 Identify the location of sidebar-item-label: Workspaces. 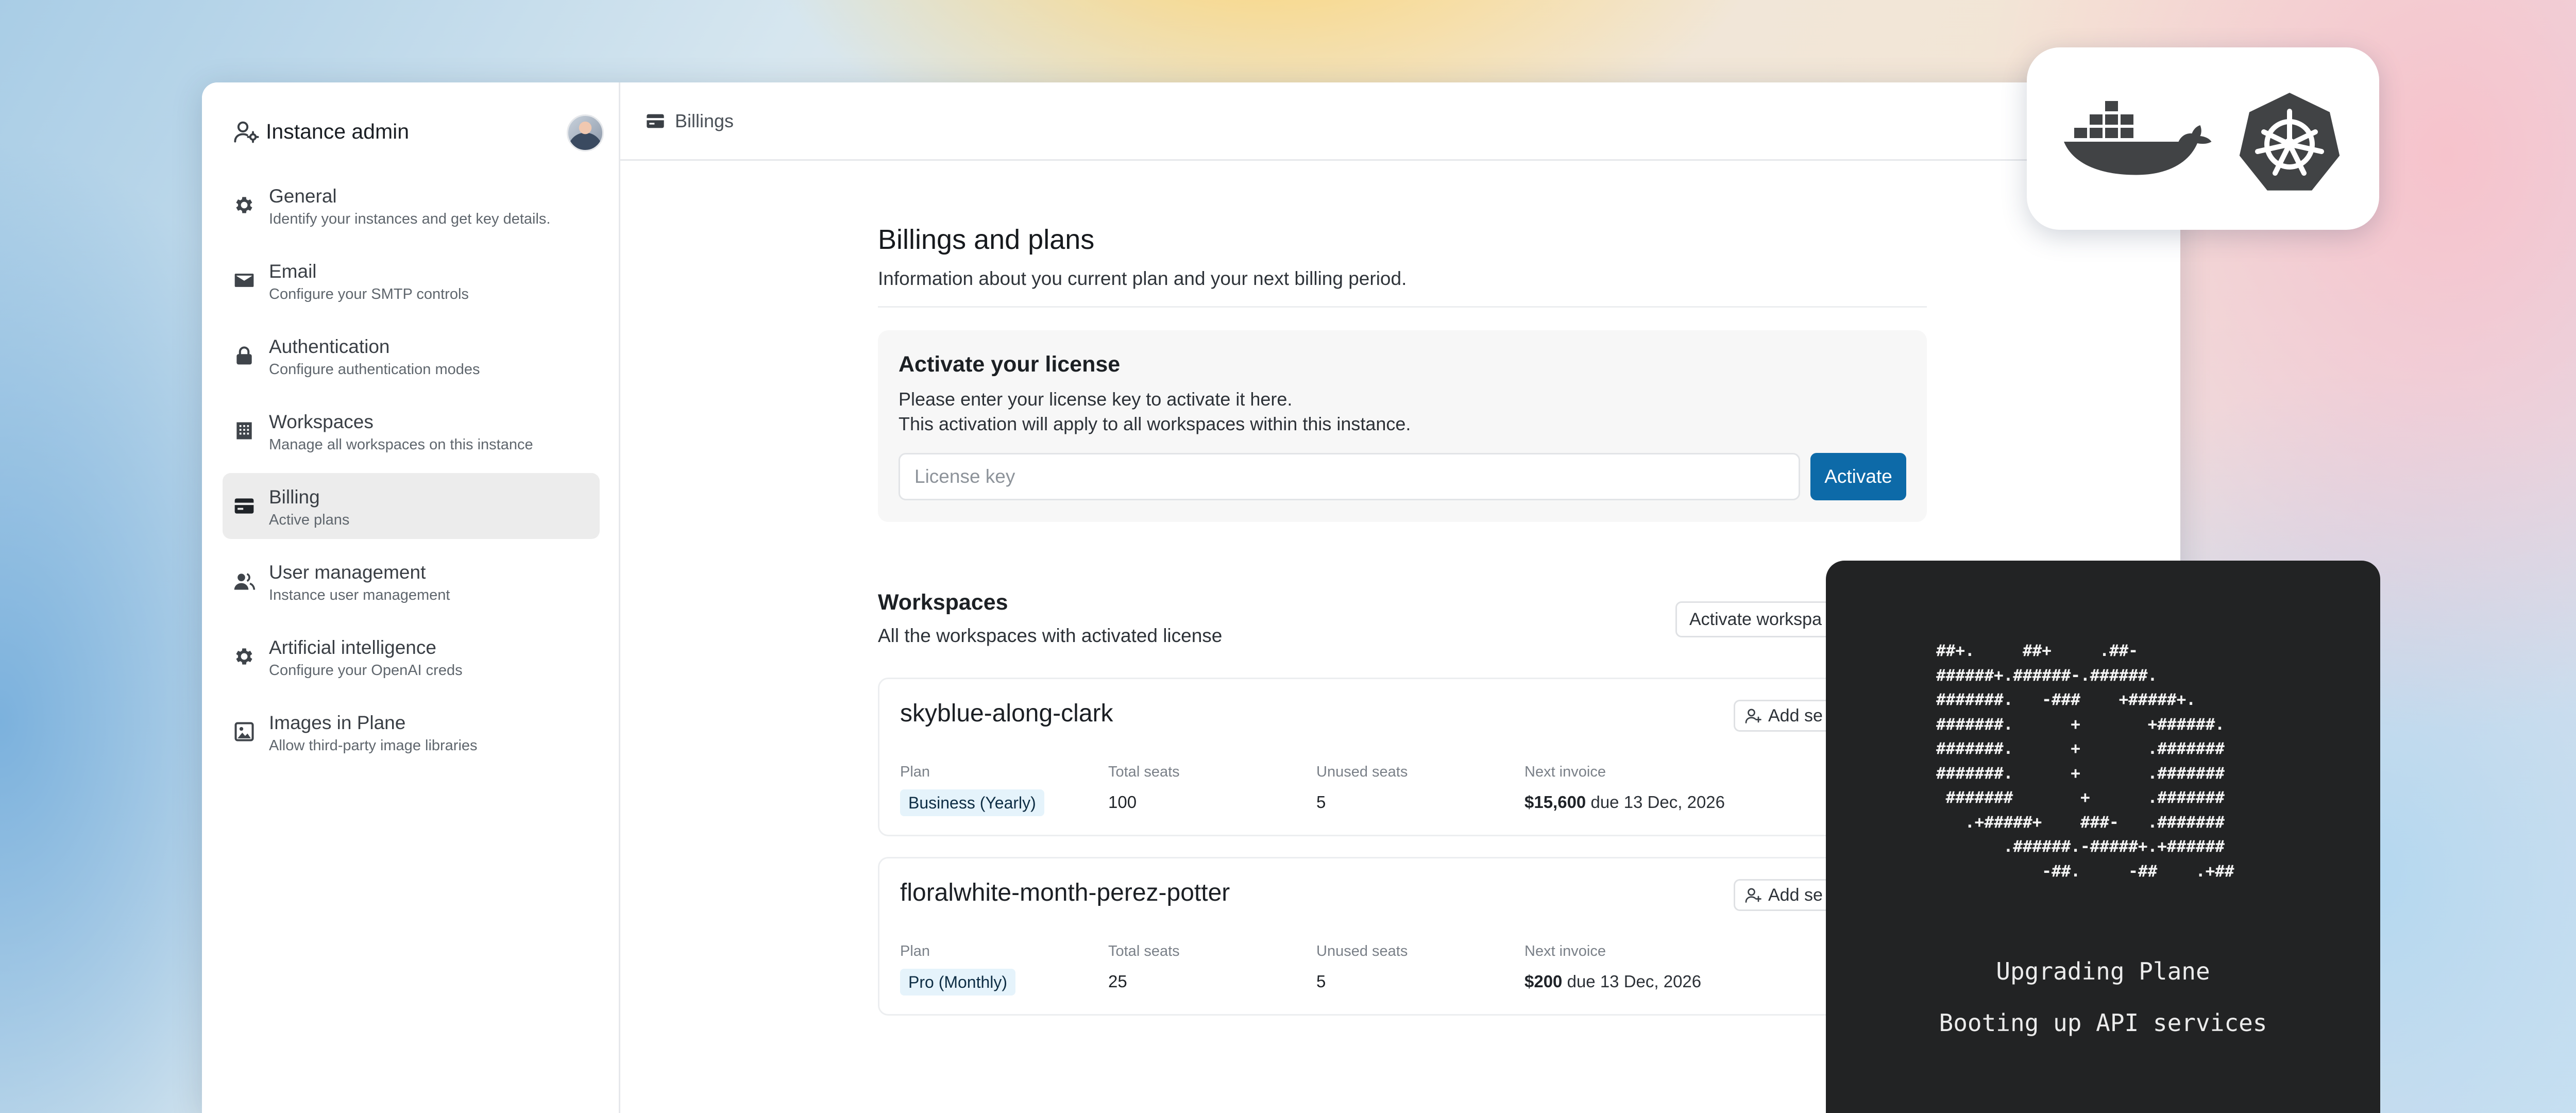
(321, 421).